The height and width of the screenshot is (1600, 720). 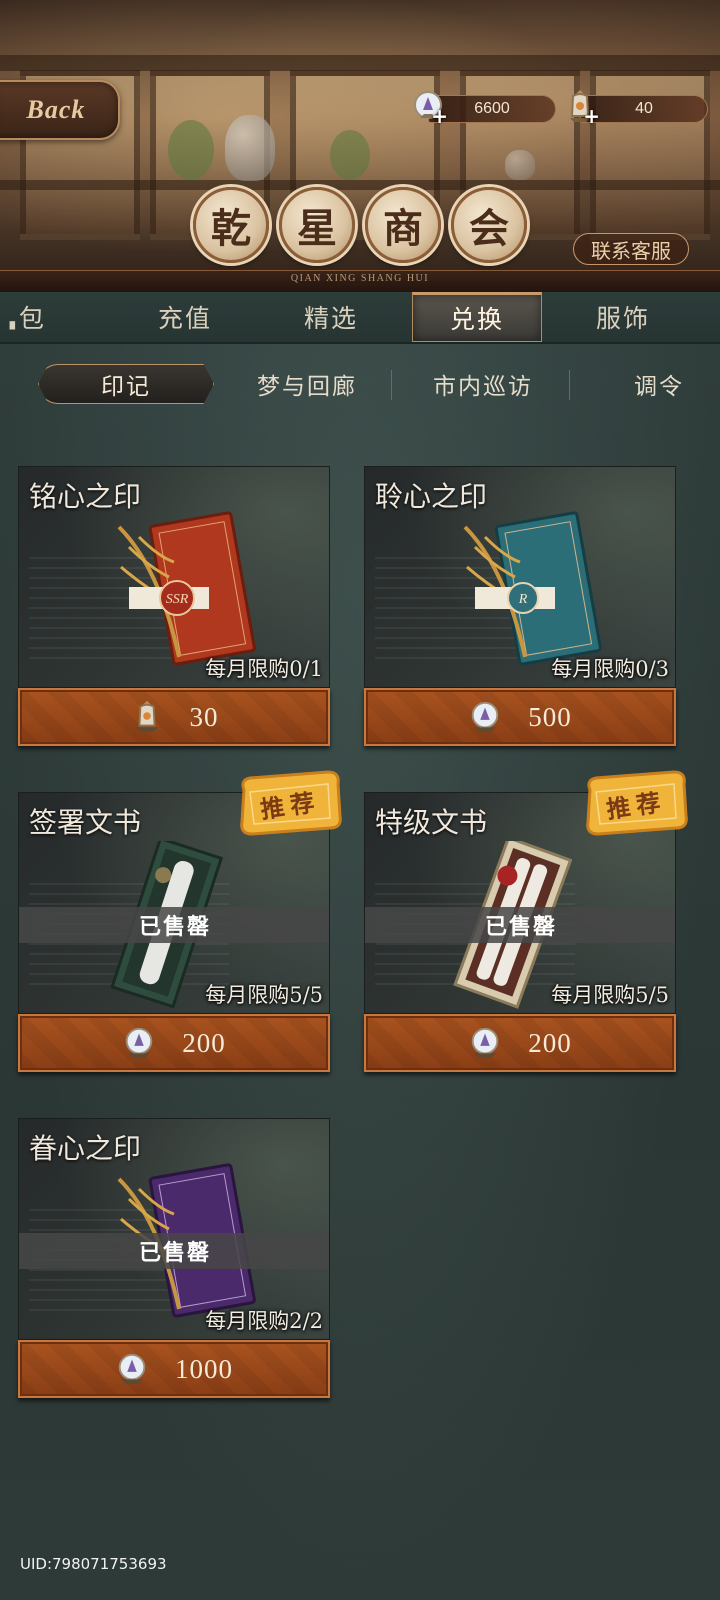 What do you see at coordinates (360, 278) in the screenshot?
I see `shop-subtitle: QIAN XING SHANG HUI` at bounding box center [360, 278].